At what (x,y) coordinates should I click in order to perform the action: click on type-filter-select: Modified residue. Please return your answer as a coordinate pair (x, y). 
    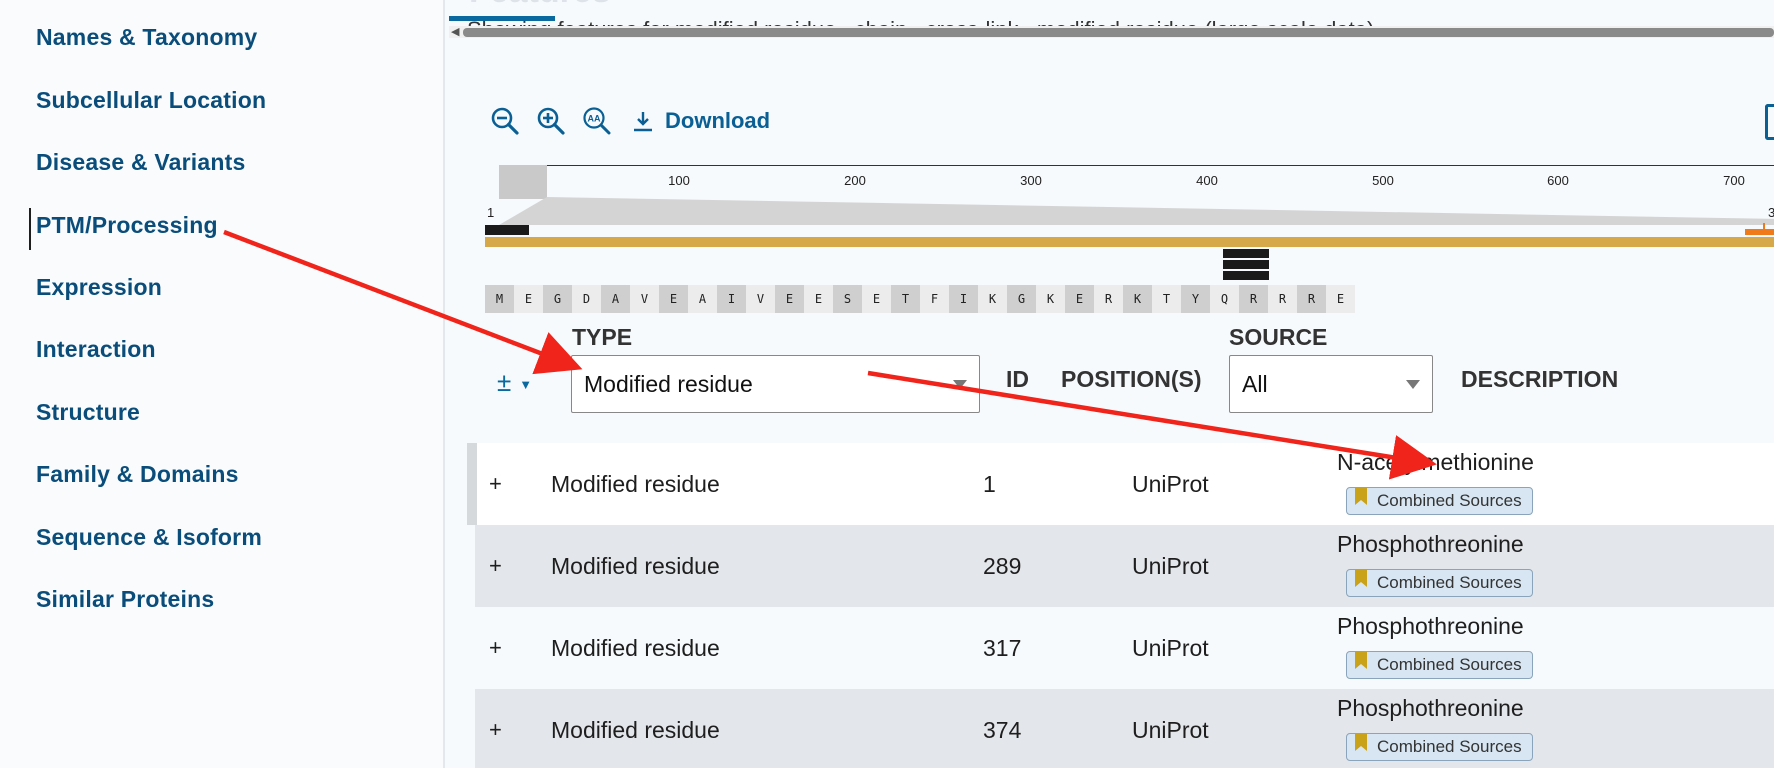
    Looking at the image, I should click on (775, 384).